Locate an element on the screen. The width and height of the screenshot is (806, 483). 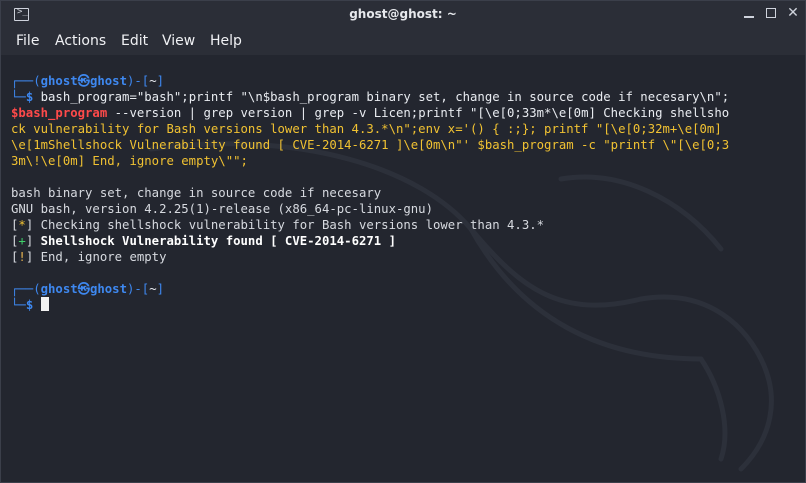
close-icon: ✕ is located at coordinates (793, 13).